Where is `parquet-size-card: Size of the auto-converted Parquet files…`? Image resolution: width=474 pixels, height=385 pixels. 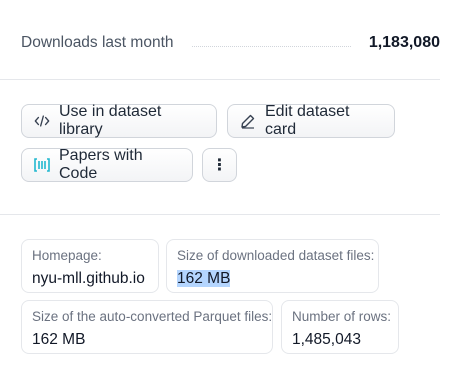 parquet-size-card: Size of the auto-converted Parquet files… is located at coordinates (147, 327).